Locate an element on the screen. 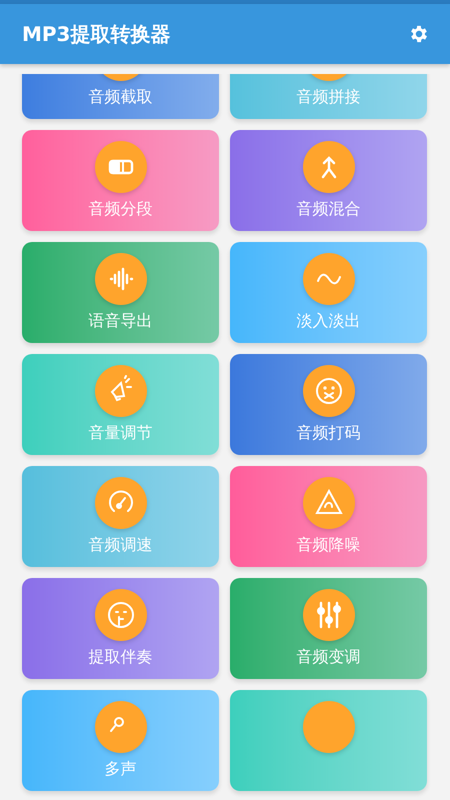 This screenshot has width=450, height=800. tool-card: 音频拼接 is located at coordinates (328, 96).